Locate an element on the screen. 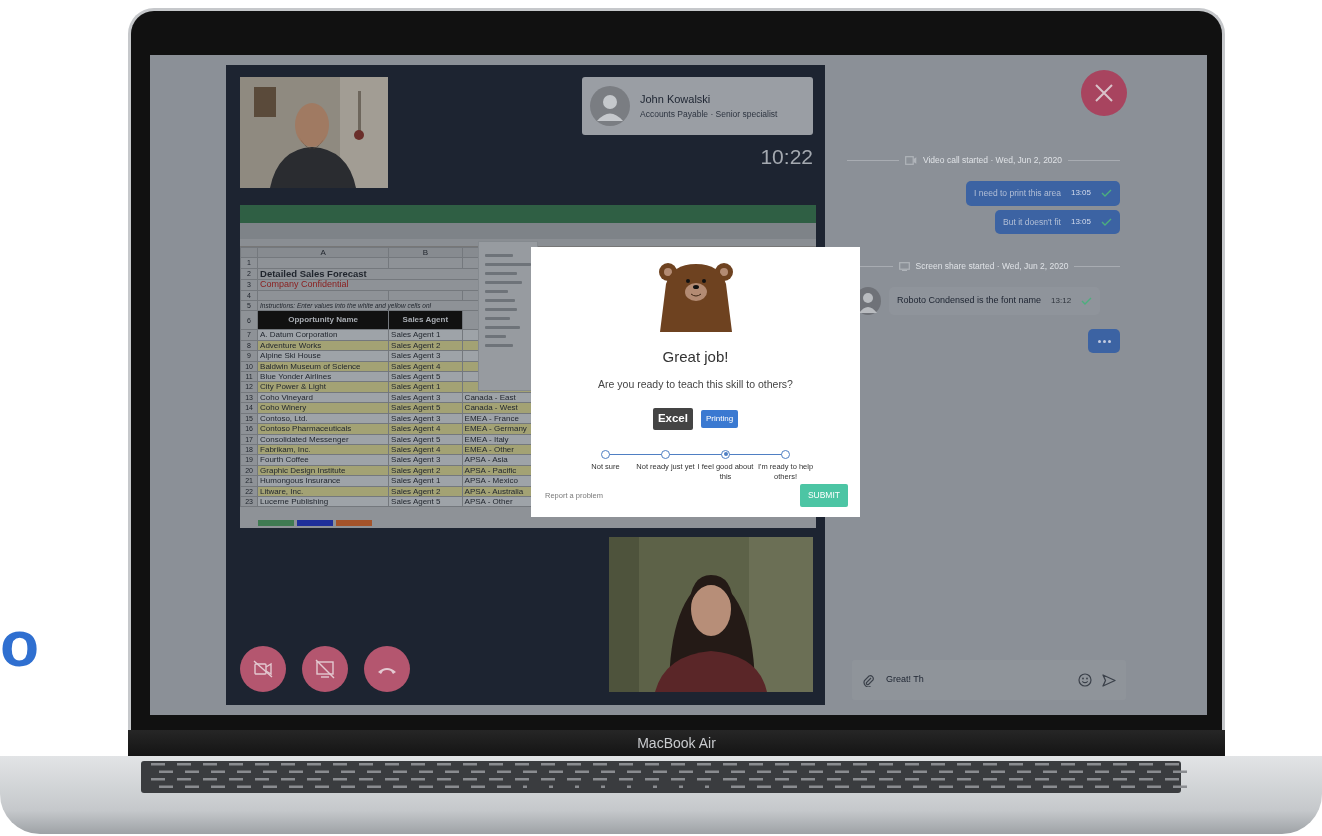 This screenshot has width=1322, height=836. table-cell: Contoso Pharmaceuticals is located at coordinates (323, 428).